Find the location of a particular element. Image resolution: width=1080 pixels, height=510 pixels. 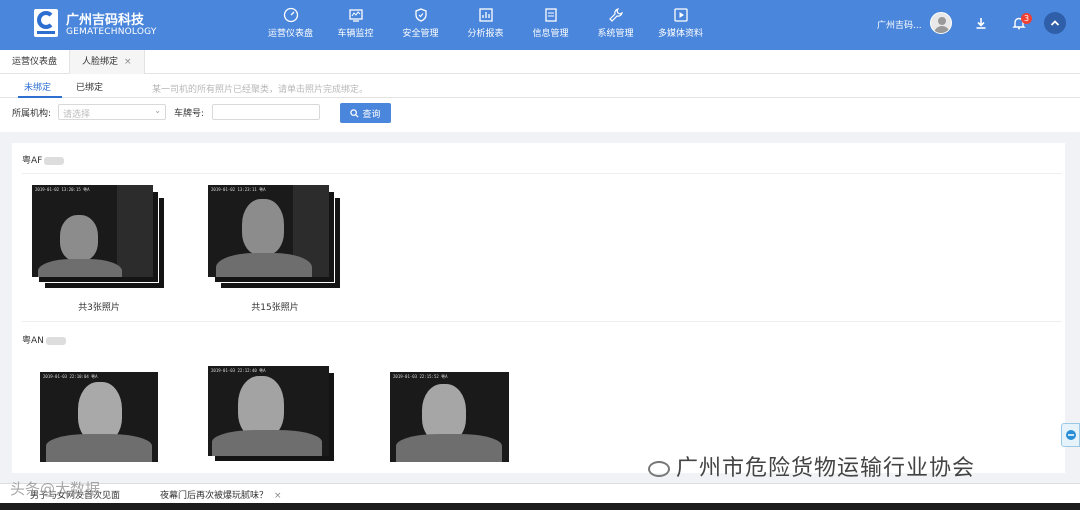

chart-icon is located at coordinates (485, 15).